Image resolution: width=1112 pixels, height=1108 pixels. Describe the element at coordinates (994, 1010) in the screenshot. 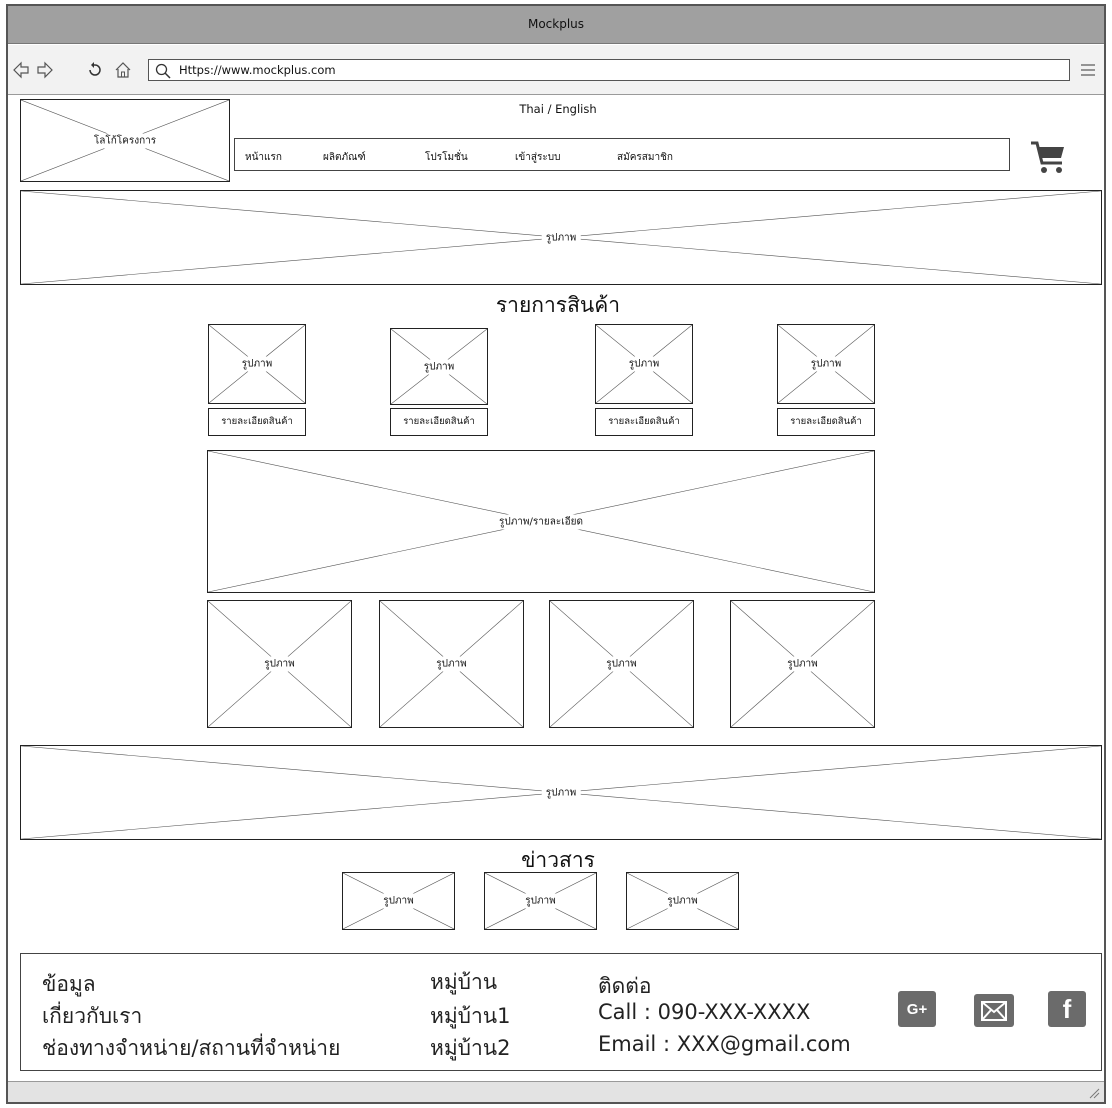

I see `email-icon` at that location.